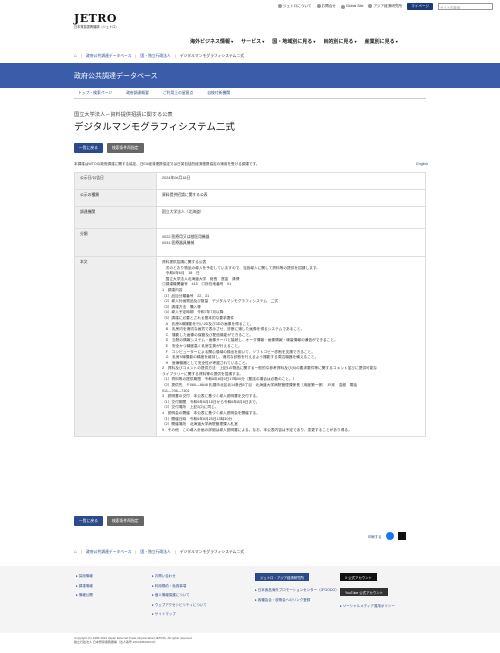 This screenshot has height=653, width=500. What do you see at coordinates (339, 41) in the screenshot?
I see `nav-purpose: 目的別に見る` at bounding box center [339, 41].